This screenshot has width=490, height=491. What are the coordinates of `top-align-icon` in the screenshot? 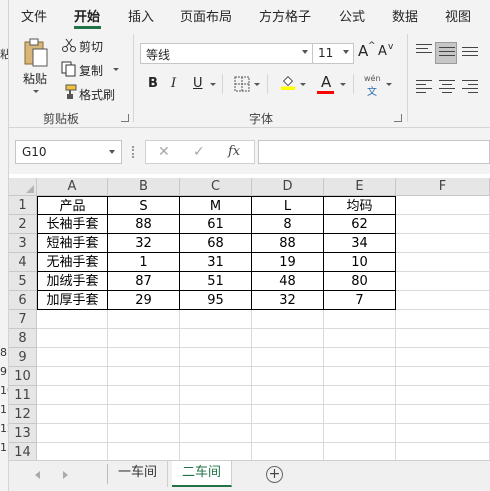 It's located at (424, 51).